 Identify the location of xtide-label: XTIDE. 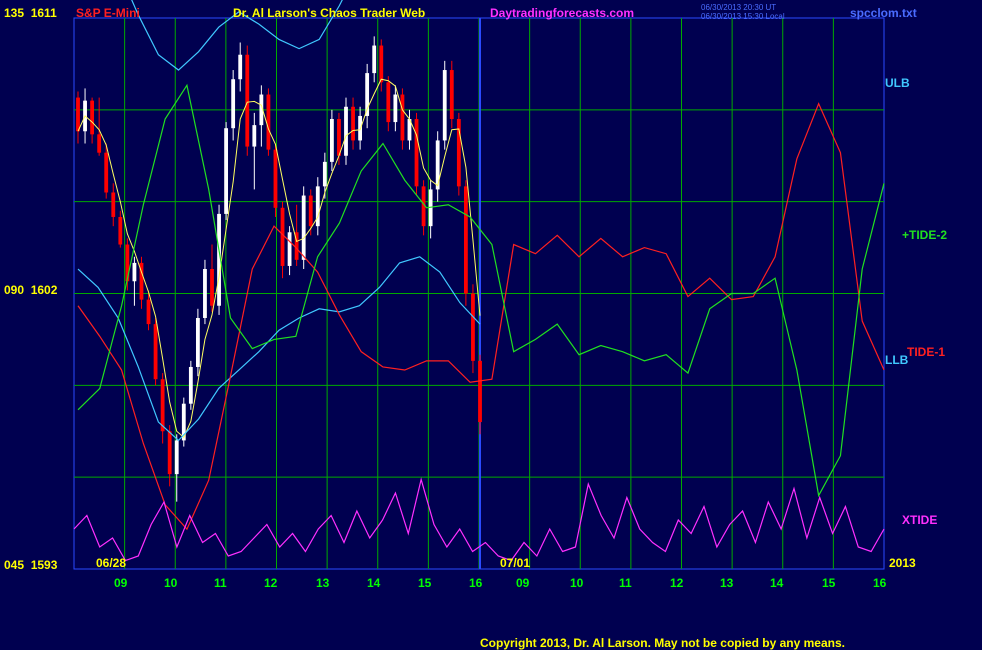
(920, 520).